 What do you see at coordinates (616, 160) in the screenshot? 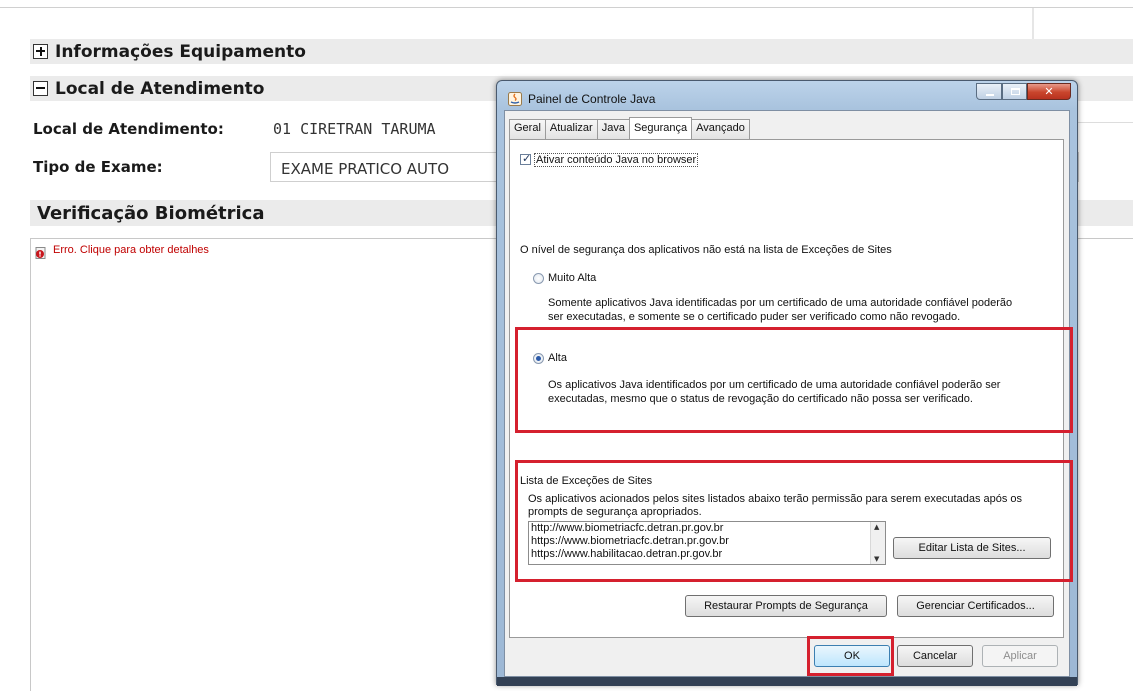
I see `enable-java-label: Ativar conteúdo Java no browser` at bounding box center [616, 160].